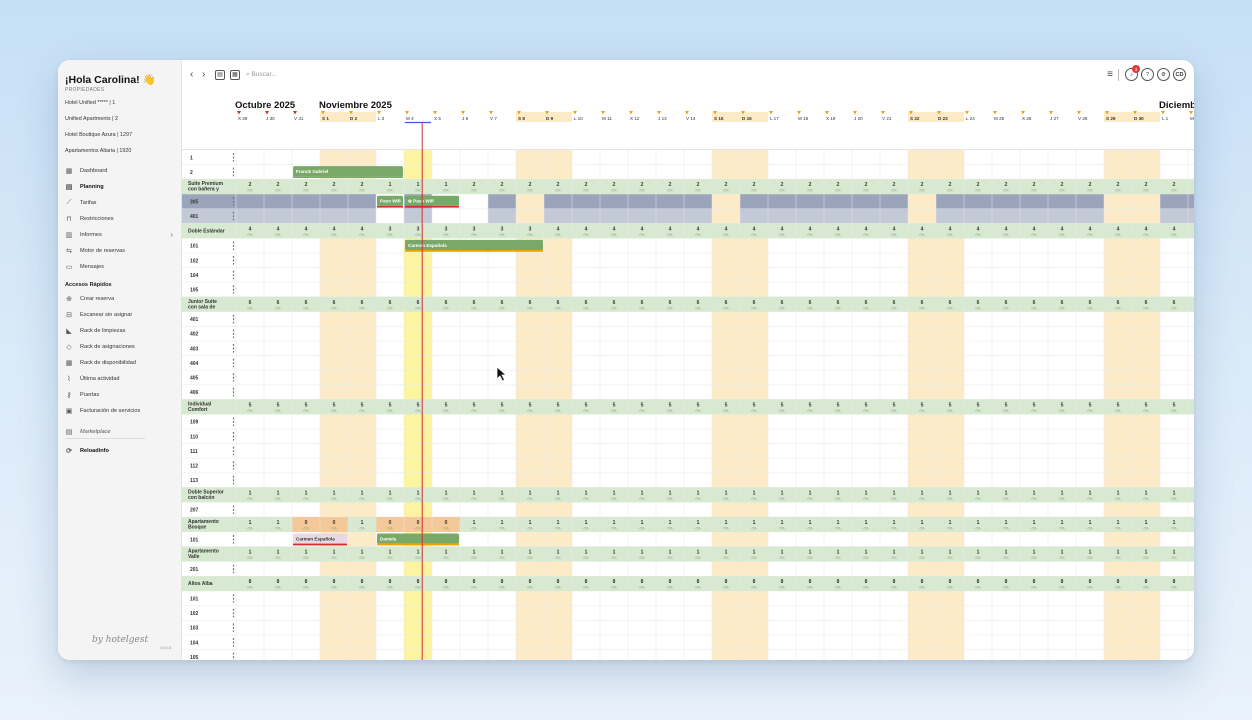 Image resolution: width=1252 pixels, height=720 pixels. What do you see at coordinates (121, 202) in the screenshot?
I see `nav-tarifas: ⟋ Tarifas` at bounding box center [121, 202].